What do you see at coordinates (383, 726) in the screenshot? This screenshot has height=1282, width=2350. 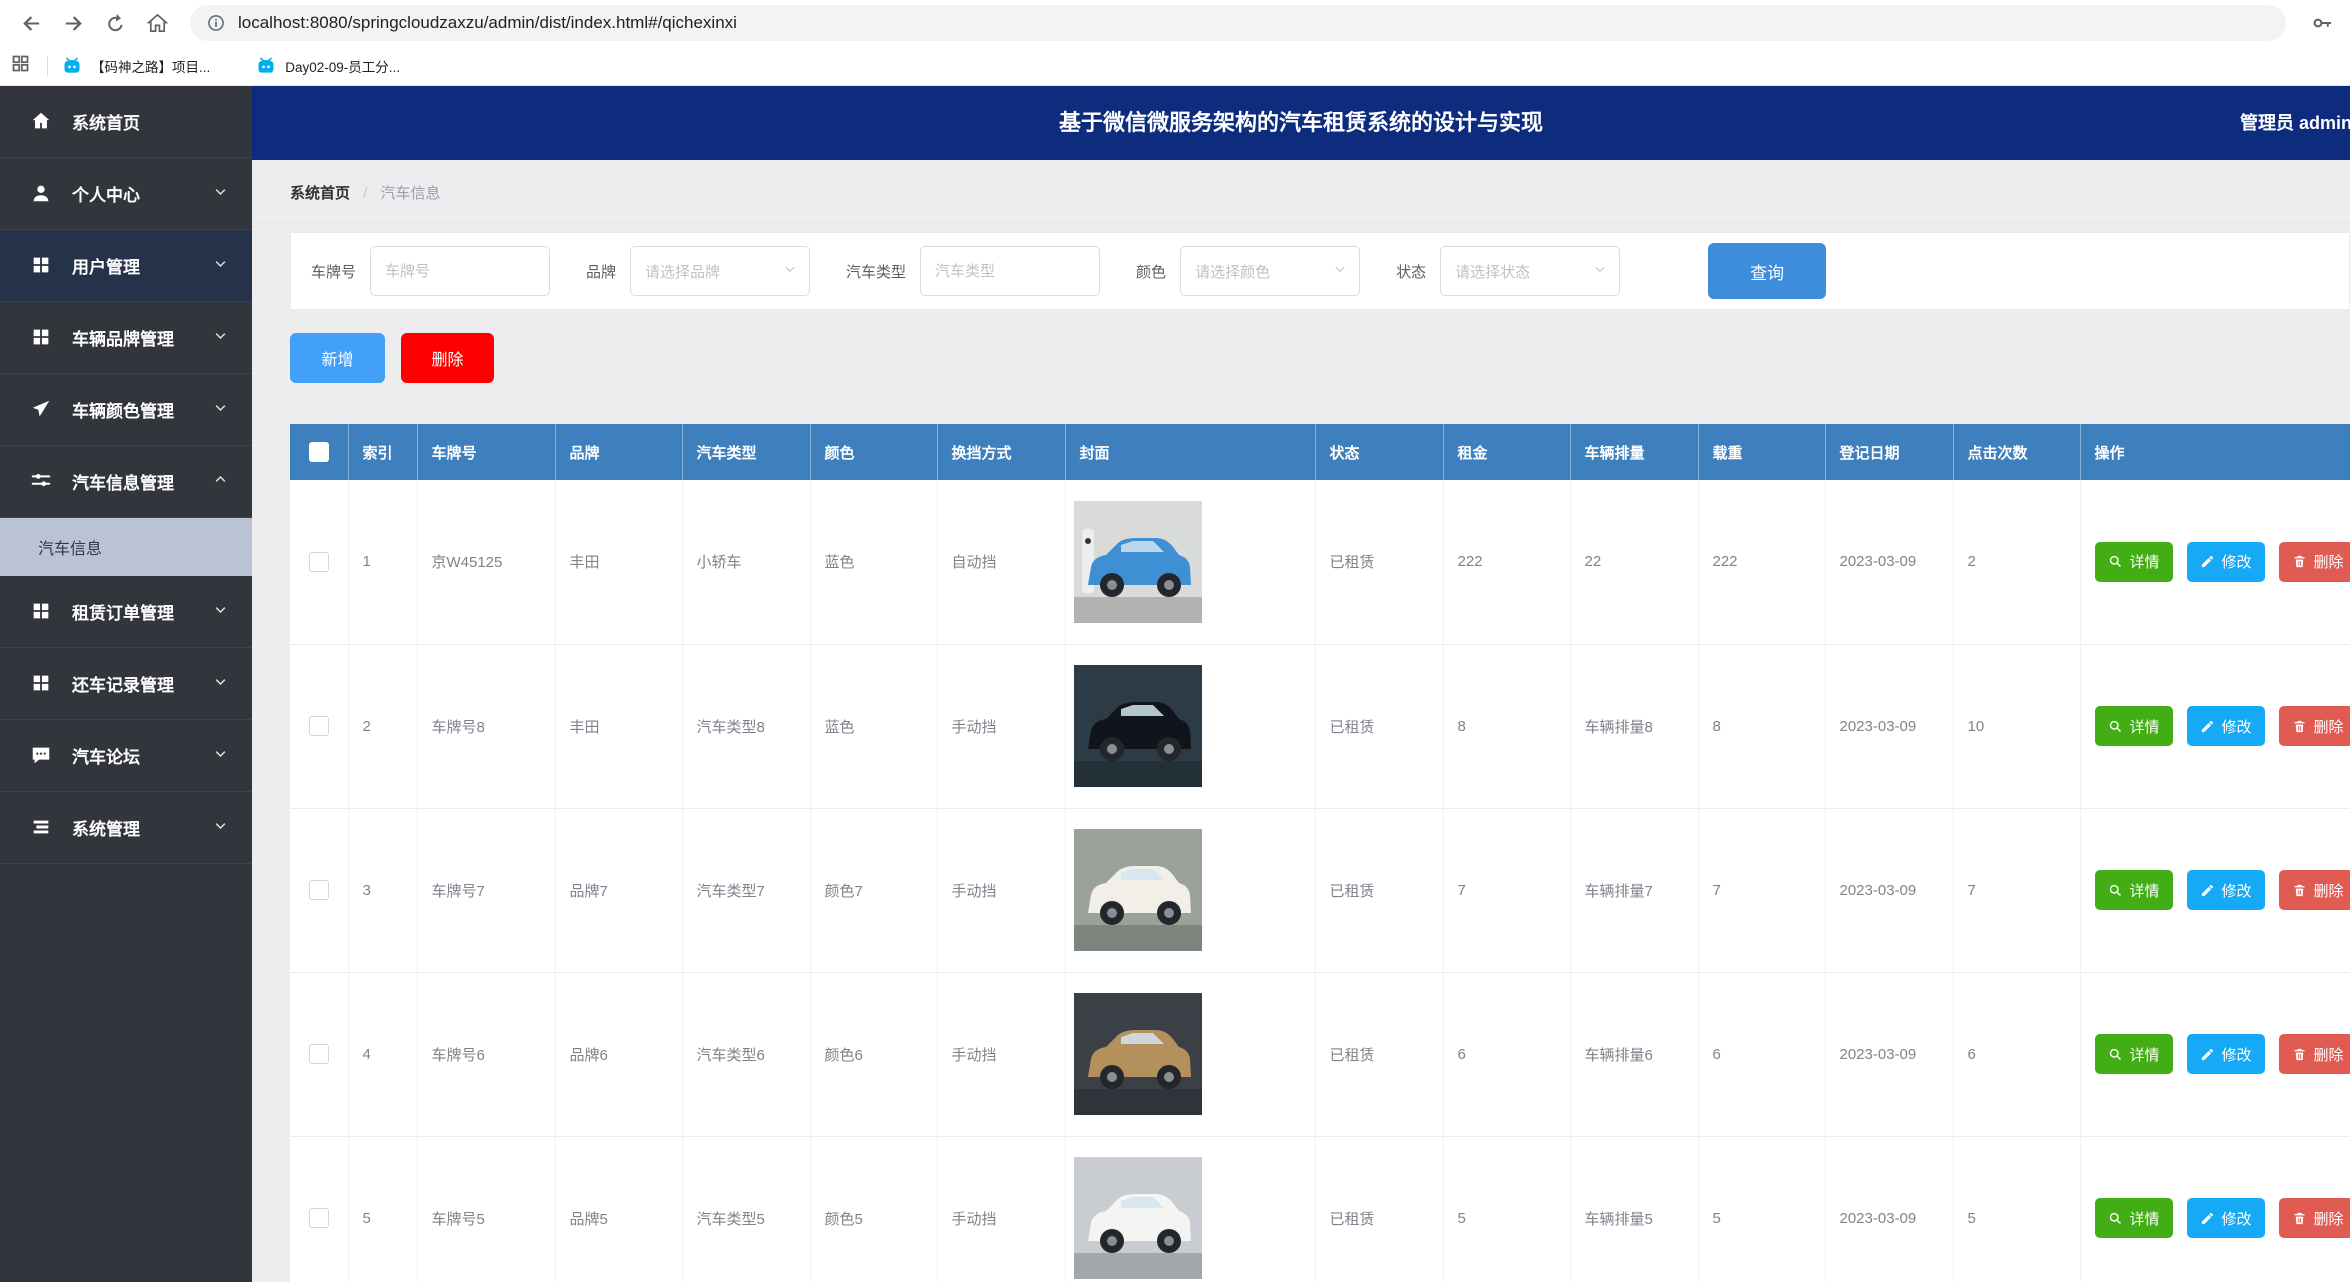 I see `cell-index: 2` at bounding box center [383, 726].